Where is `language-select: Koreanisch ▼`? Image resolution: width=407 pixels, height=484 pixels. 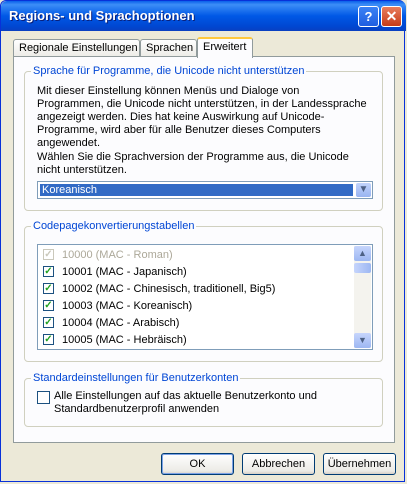 language-select: Koreanisch ▼ is located at coordinates (205, 190).